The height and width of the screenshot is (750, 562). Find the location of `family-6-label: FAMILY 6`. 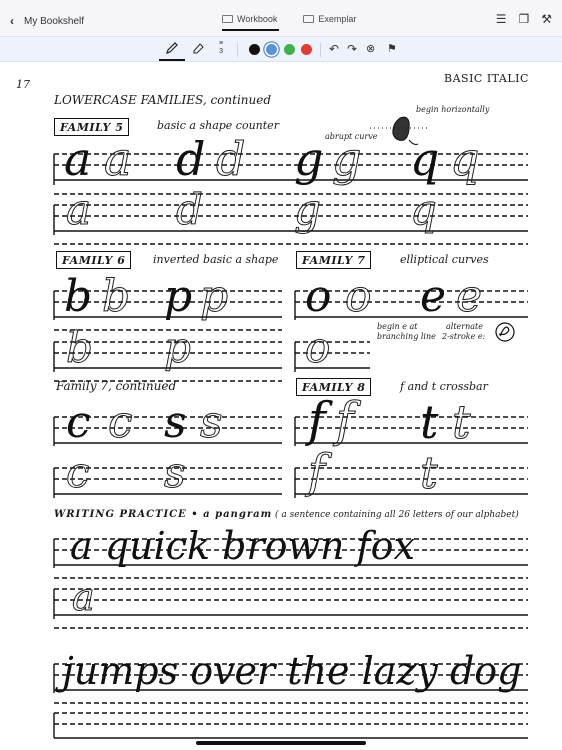

family-6-label: FAMILY 6 is located at coordinates (94, 260).